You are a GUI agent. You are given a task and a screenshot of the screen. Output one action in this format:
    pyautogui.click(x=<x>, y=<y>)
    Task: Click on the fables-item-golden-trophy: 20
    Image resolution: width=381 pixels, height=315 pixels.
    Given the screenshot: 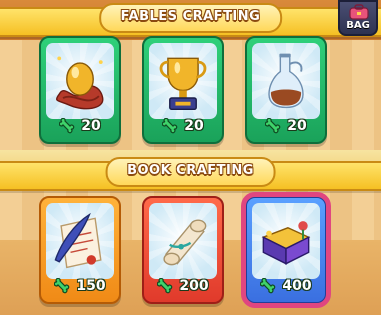 What is the action you would take?
    pyautogui.click(x=183, y=90)
    